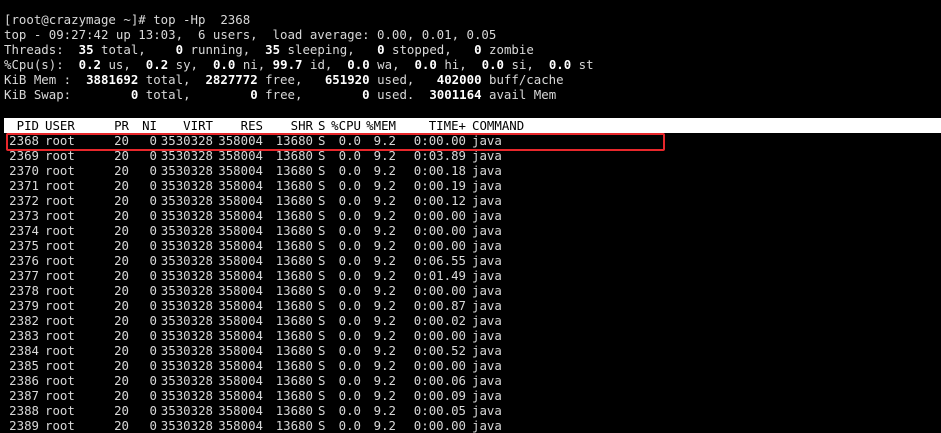 Image resolution: width=941 pixels, height=433 pixels. Describe the element at coordinates (321, 64) in the screenshot. I see `cpu-id-label: id,` at that location.